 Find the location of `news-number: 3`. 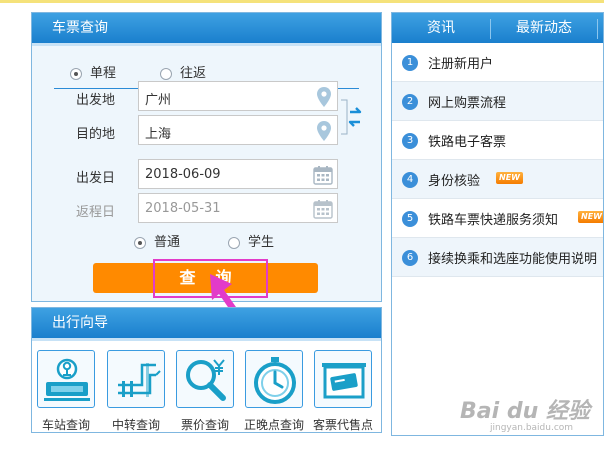

news-number: 3 is located at coordinates (410, 141).